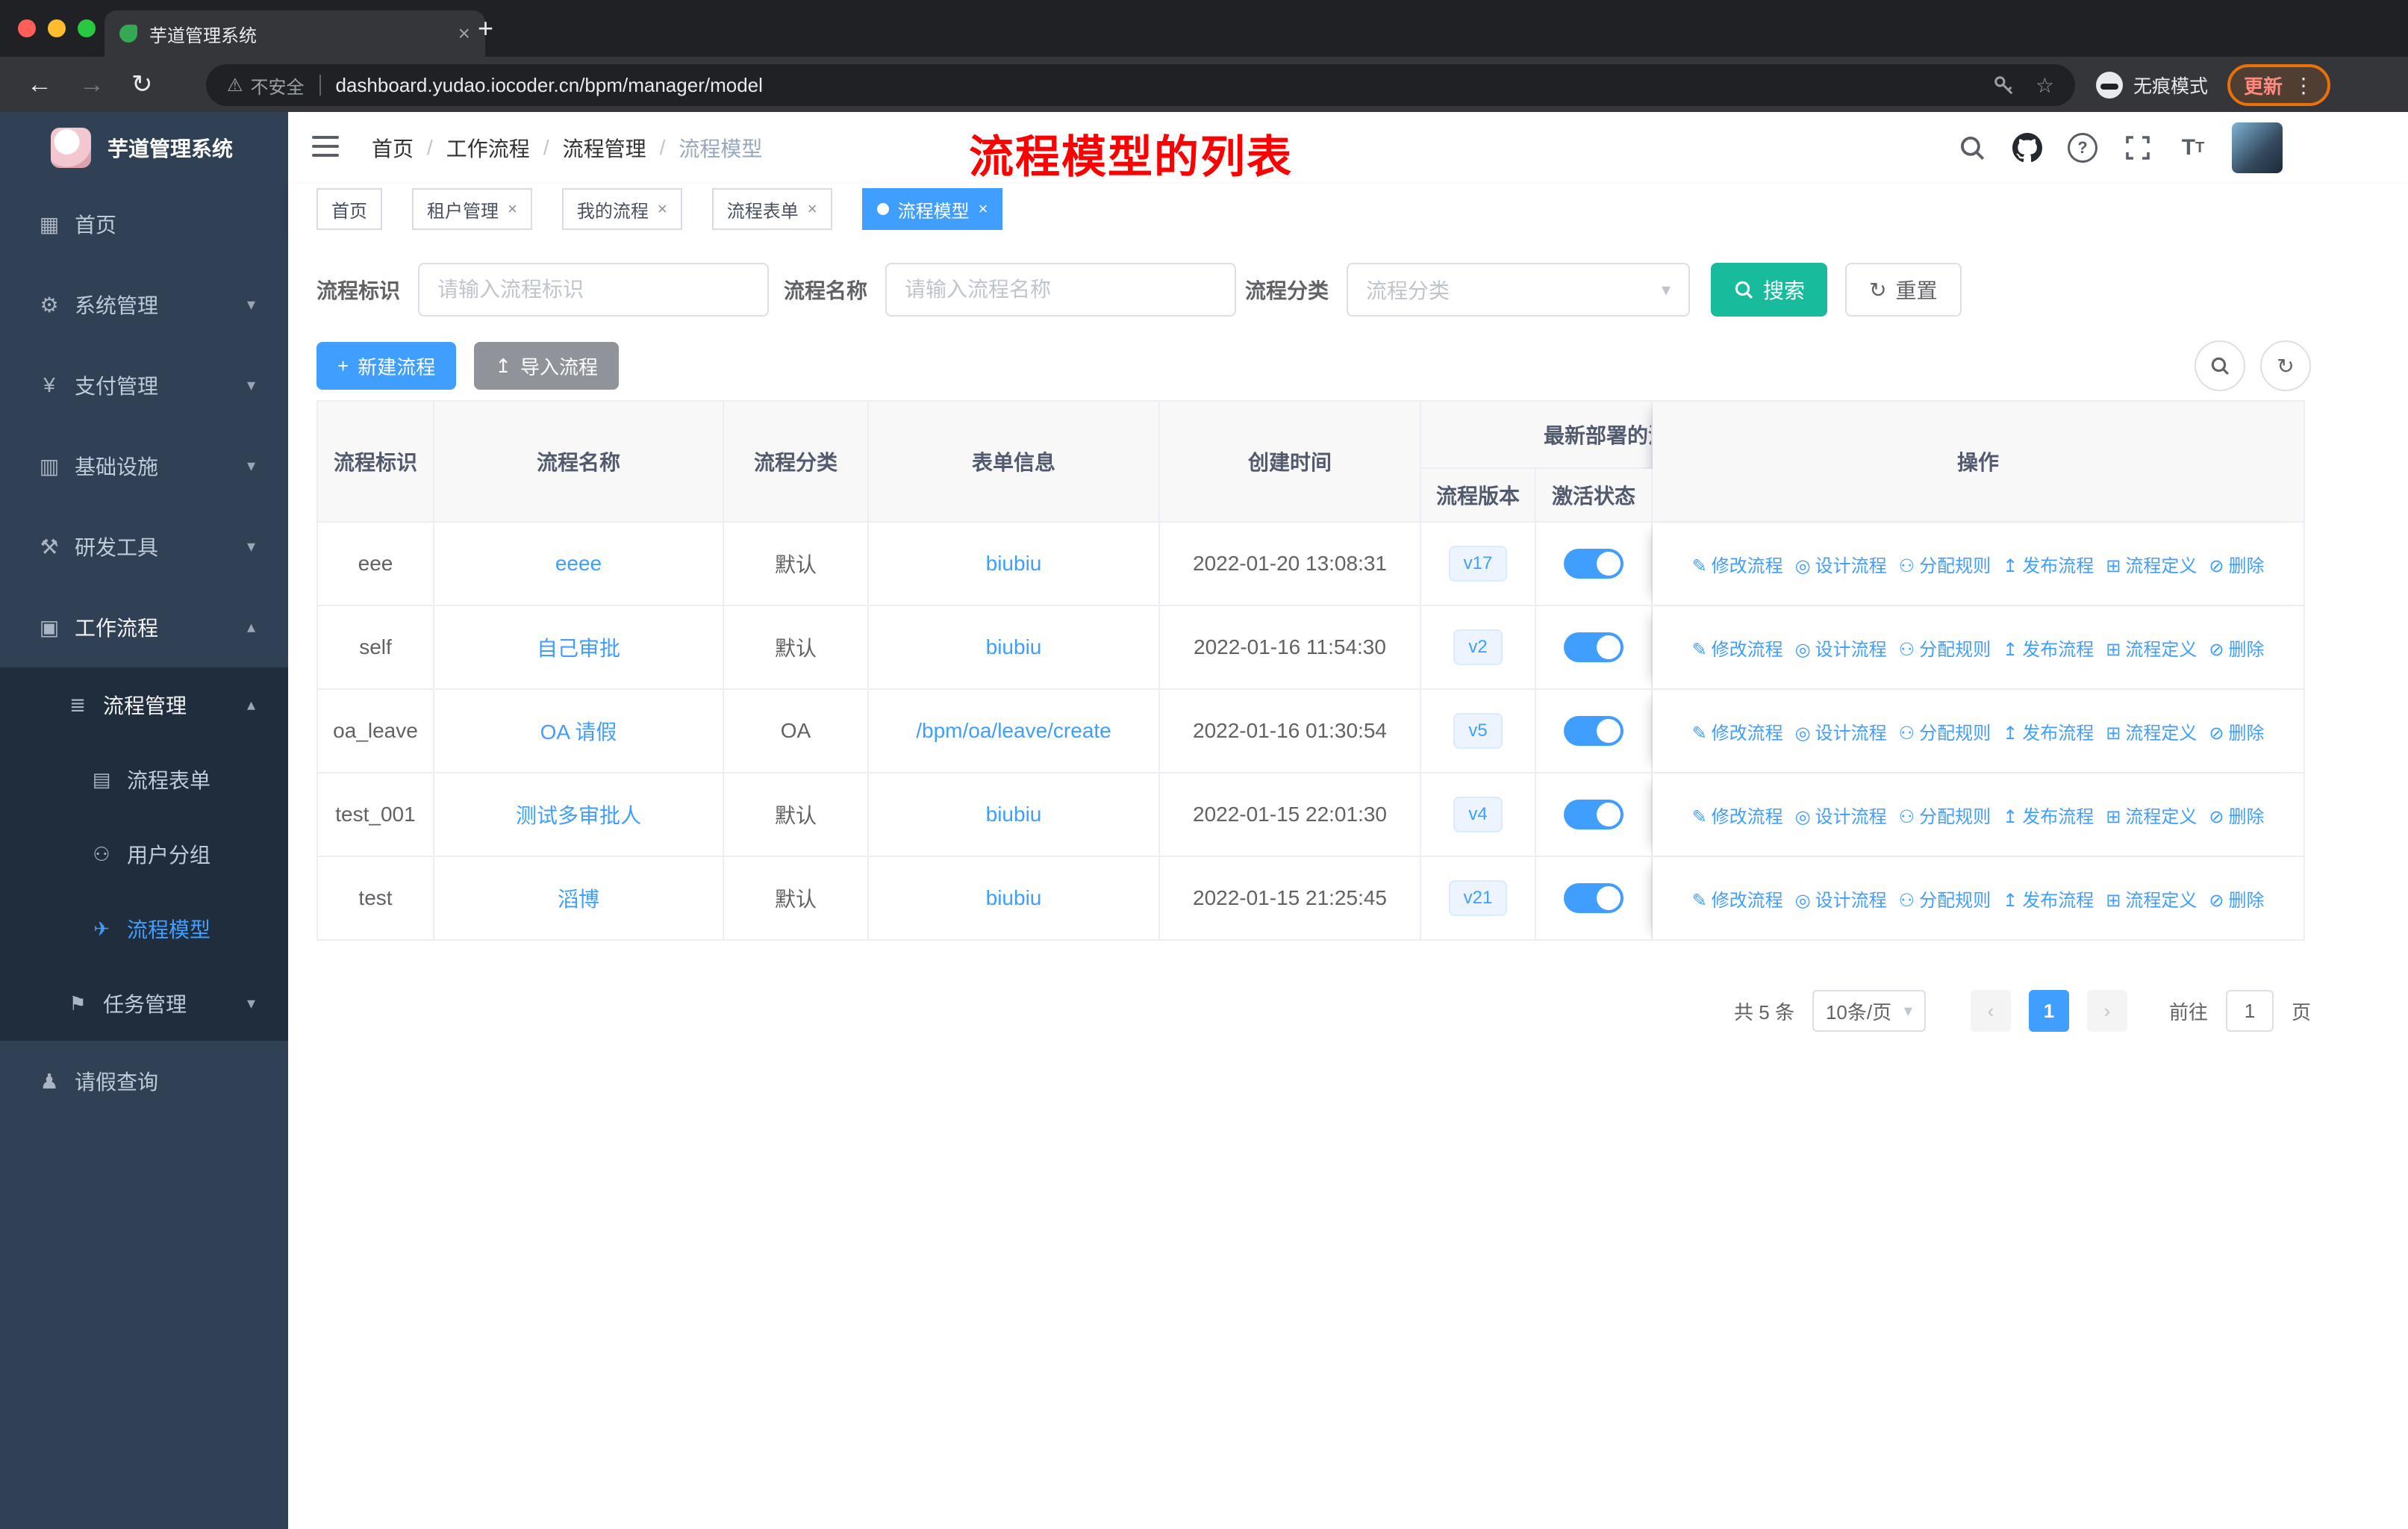 The width and height of the screenshot is (2408, 1529). What do you see at coordinates (386, 366) in the screenshot?
I see `create-process-button: + 新建流程` at bounding box center [386, 366].